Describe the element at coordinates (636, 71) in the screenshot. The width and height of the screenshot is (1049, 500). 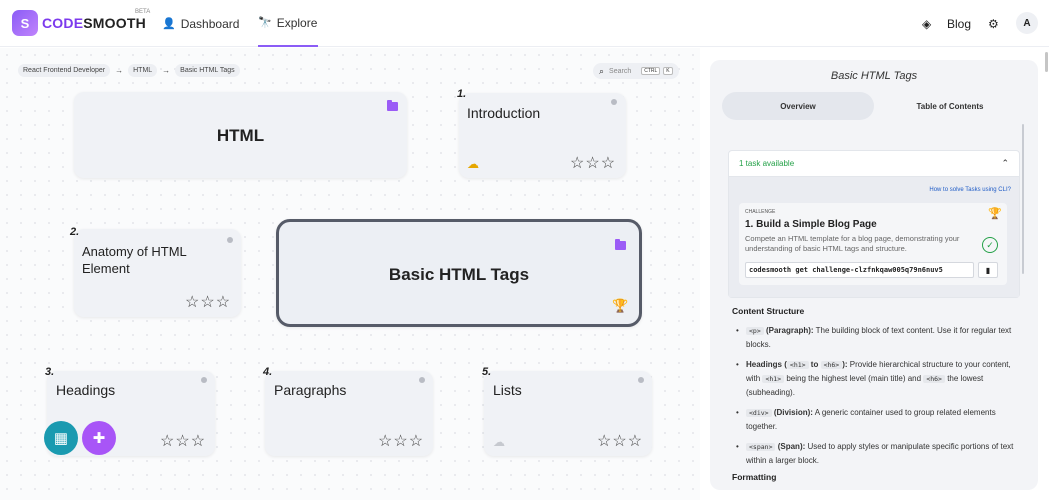
I see `search-input: ⌕ Search CTRL K` at that location.